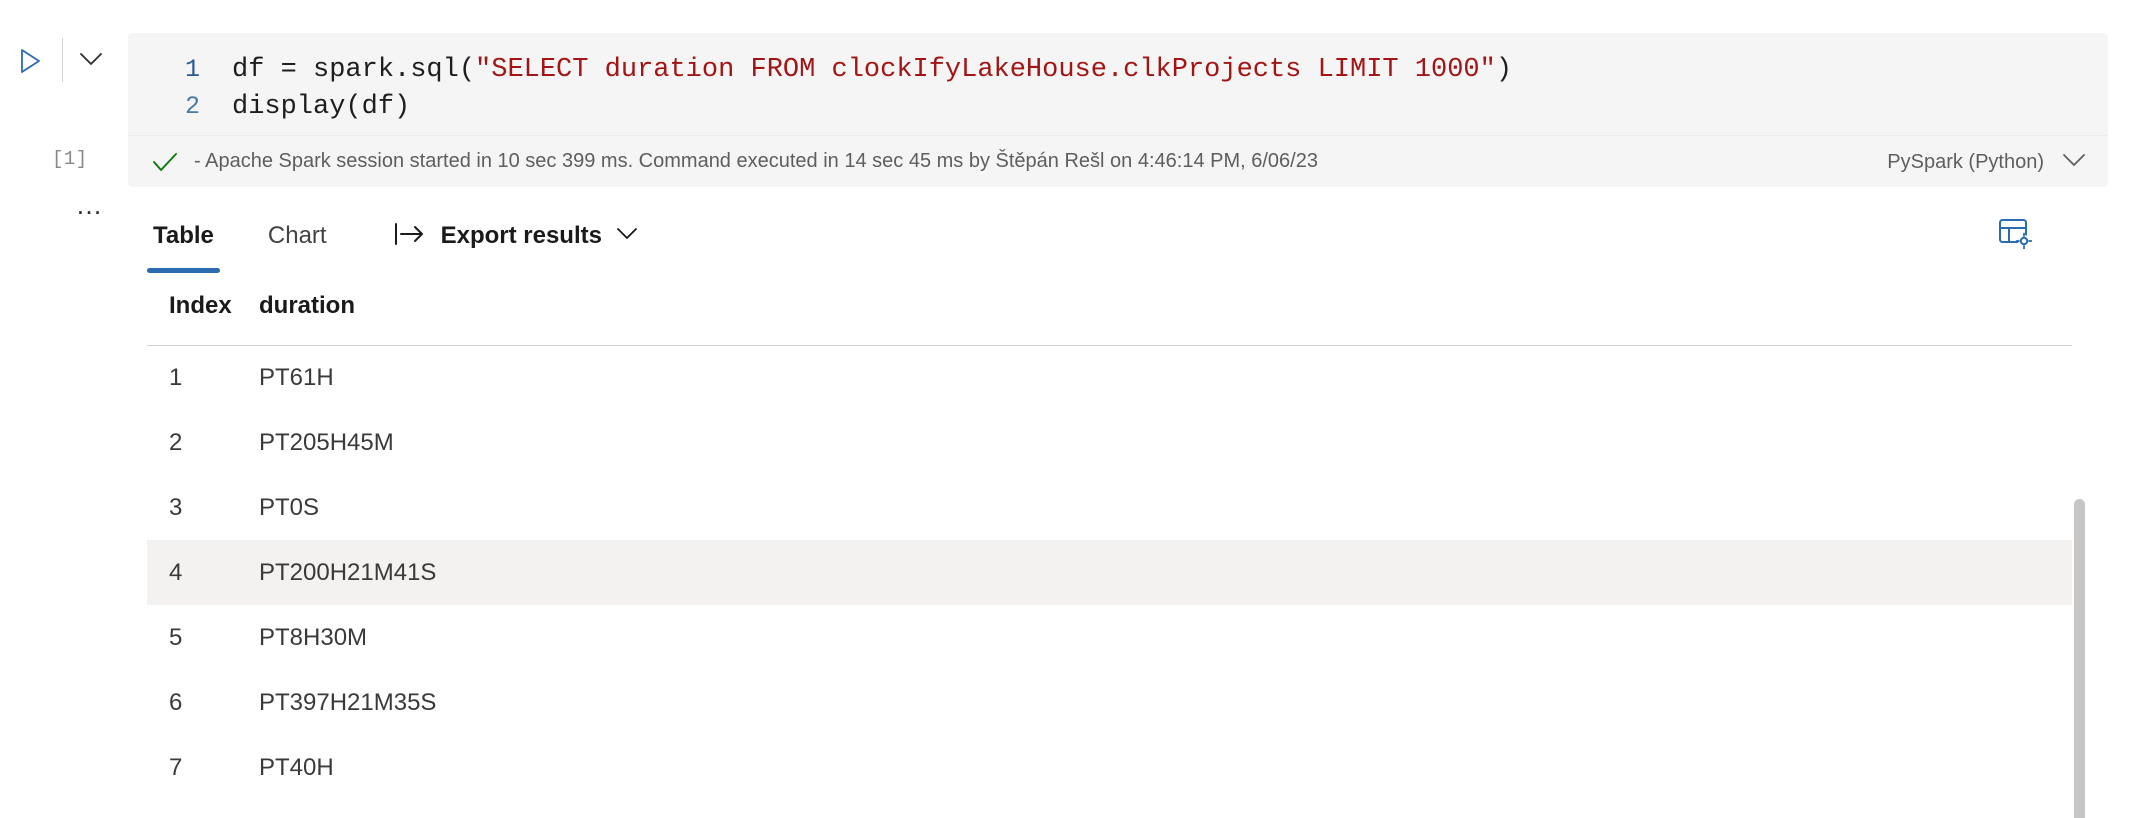 This screenshot has width=2142, height=818. I want to click on table-header: Index duration, so click(1109, 306).